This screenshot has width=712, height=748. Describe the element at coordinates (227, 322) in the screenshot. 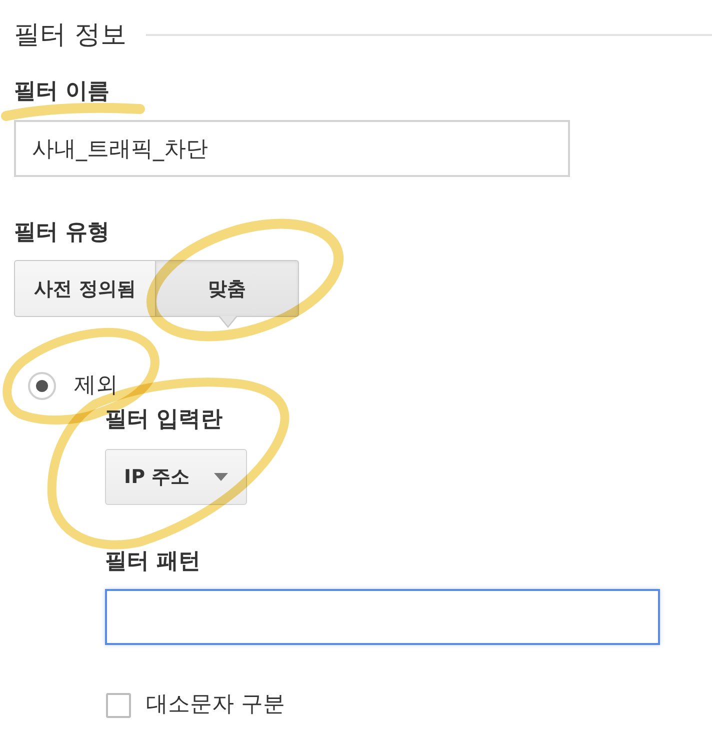

I see `pointer-icon` at that location.